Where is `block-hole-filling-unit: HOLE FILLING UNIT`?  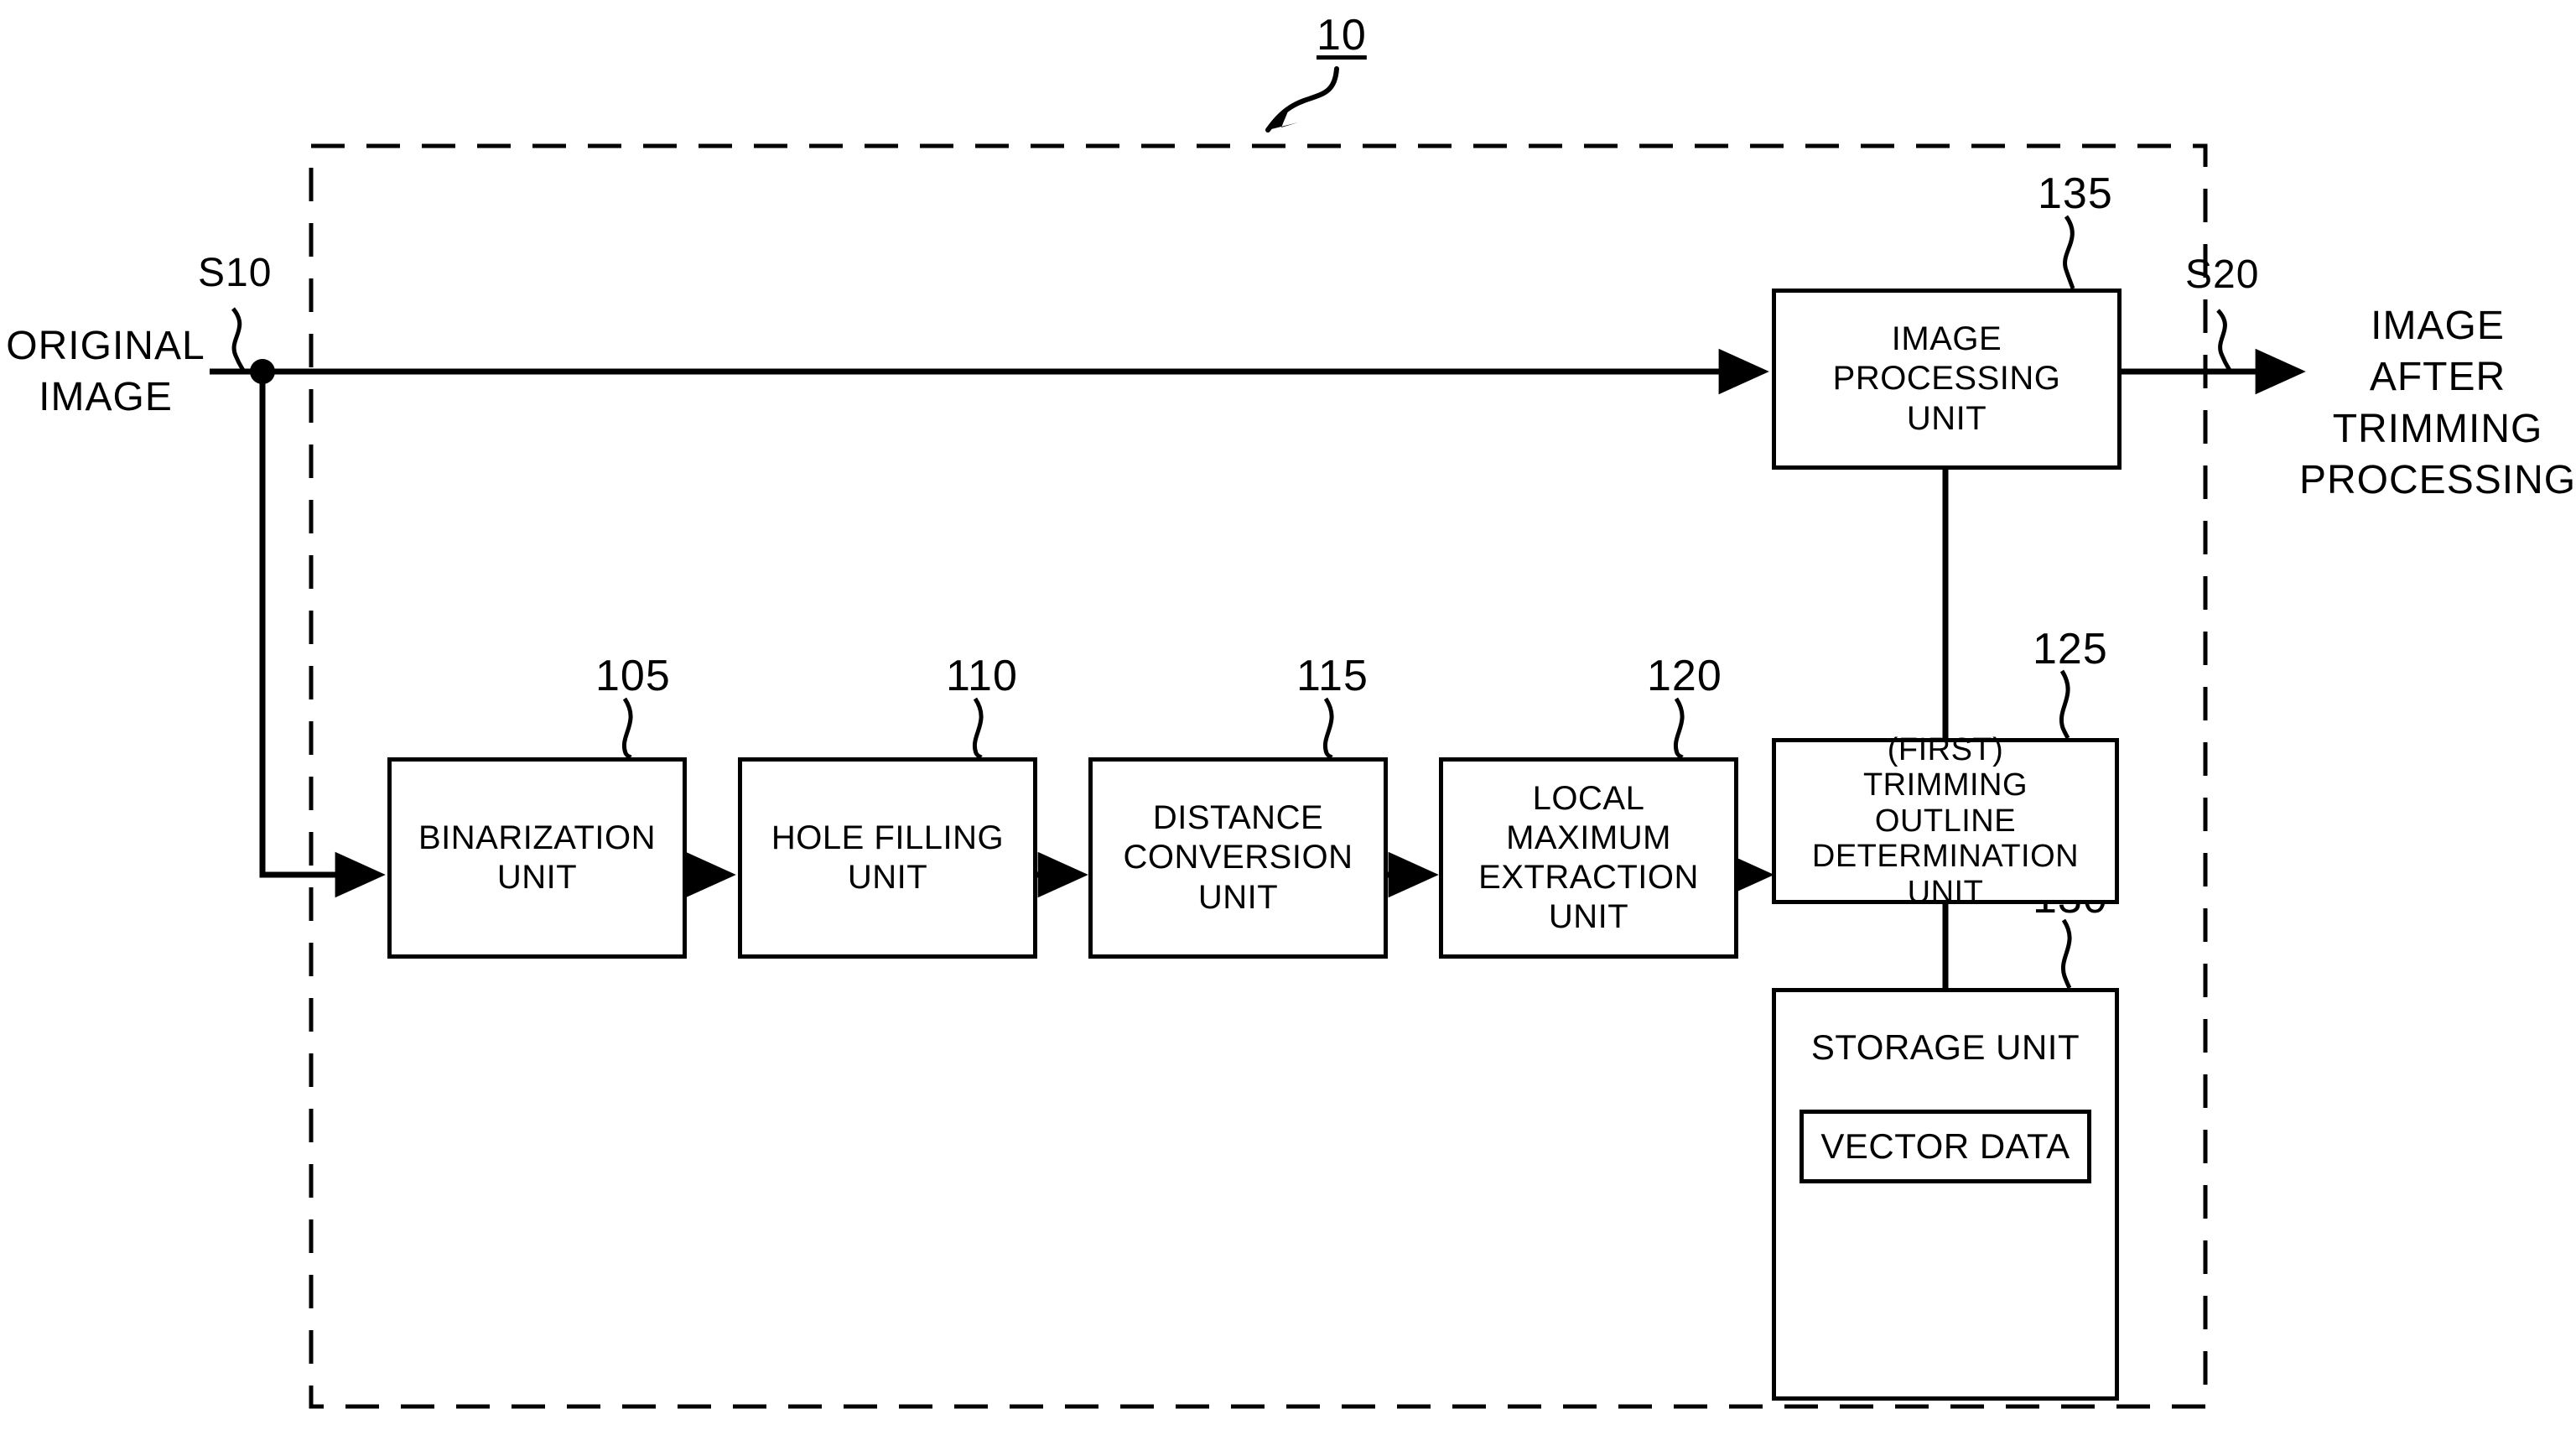
block-hole-filling-unit: HOLE FILLING UNIT is located at coordinates (887, 858).